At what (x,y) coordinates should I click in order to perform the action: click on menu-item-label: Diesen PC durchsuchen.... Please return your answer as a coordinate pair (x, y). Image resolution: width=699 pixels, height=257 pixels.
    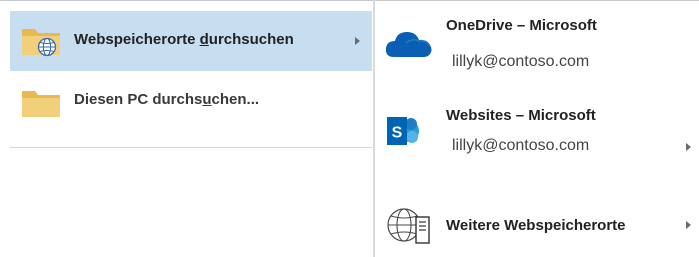
    Looking at the image, I should click on (167, 99).